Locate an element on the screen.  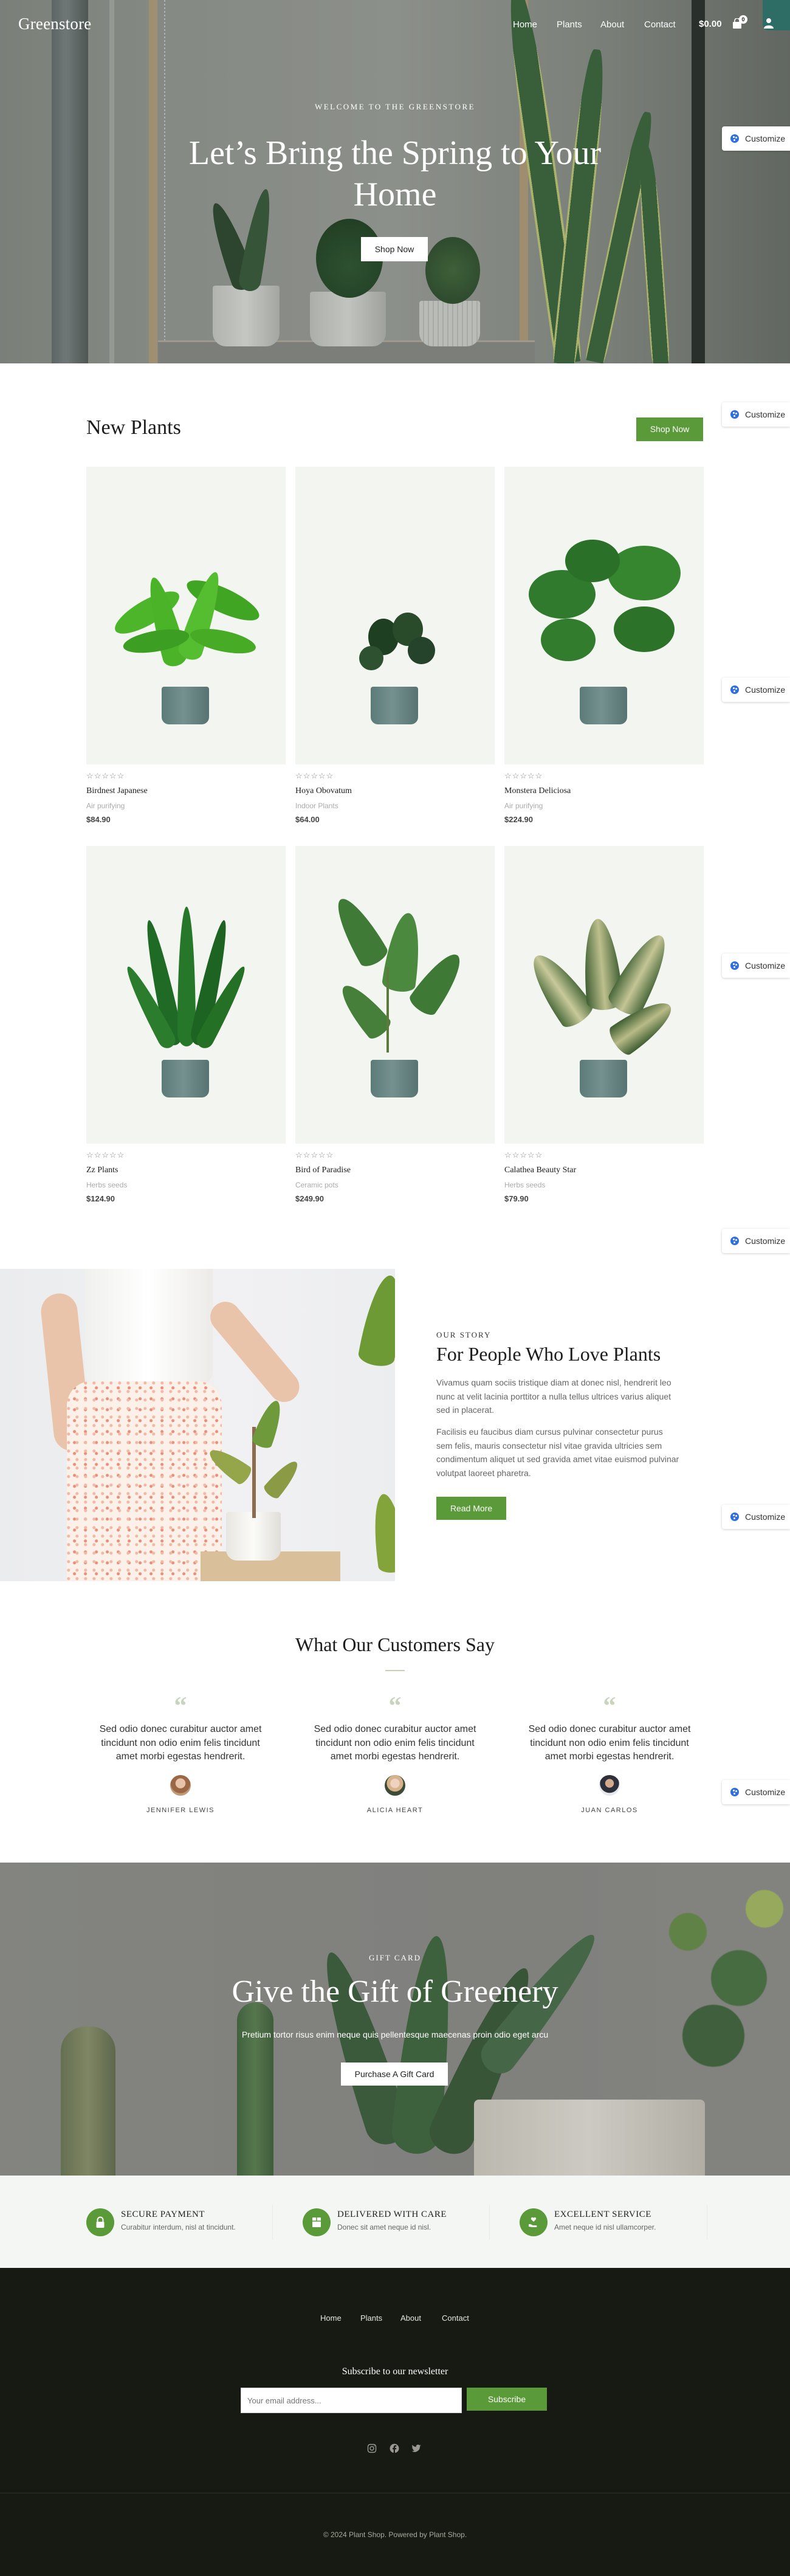
feature-desc: Donec sit amet neque id nisl. is located at coordinates (384, 2227).